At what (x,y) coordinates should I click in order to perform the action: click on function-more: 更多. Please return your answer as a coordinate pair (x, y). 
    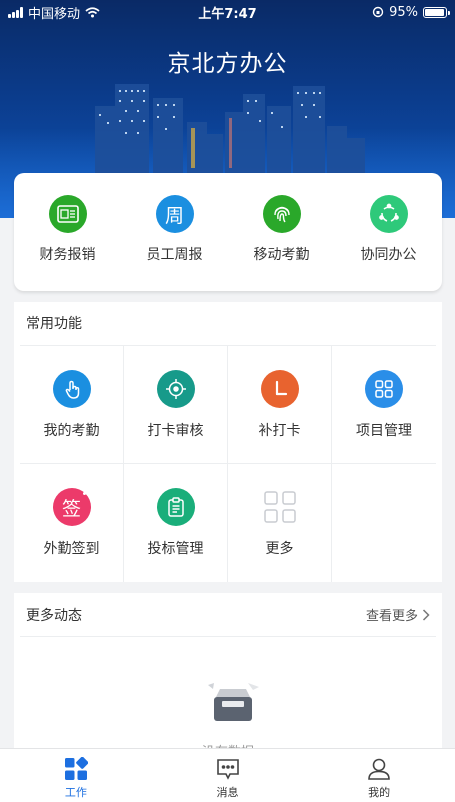
    Looking at the image, I should click on (280, 523).